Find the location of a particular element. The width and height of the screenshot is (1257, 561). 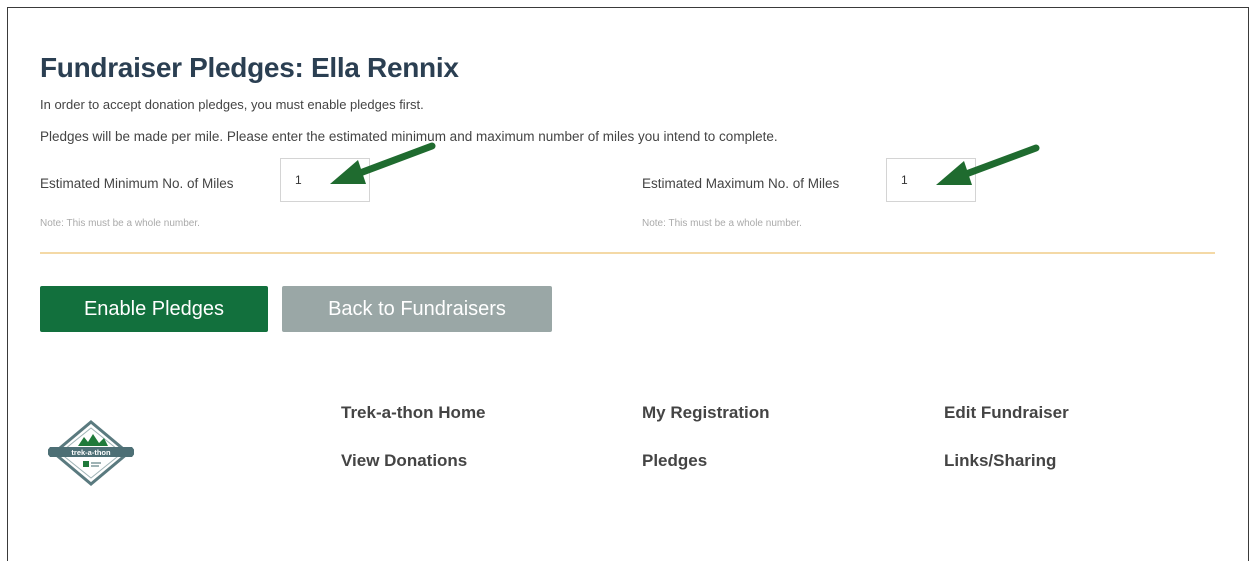

logo-text: trek-a-thon is located at coordinates (91, 452).